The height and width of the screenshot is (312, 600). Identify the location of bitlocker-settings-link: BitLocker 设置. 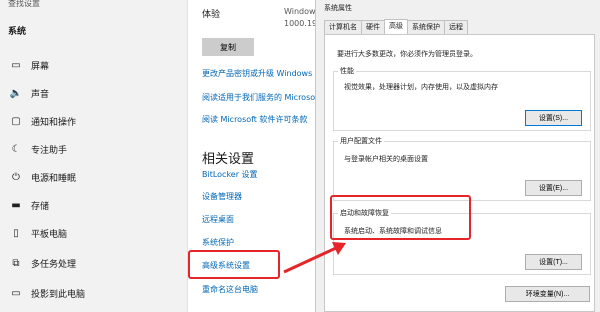
(230, 174).